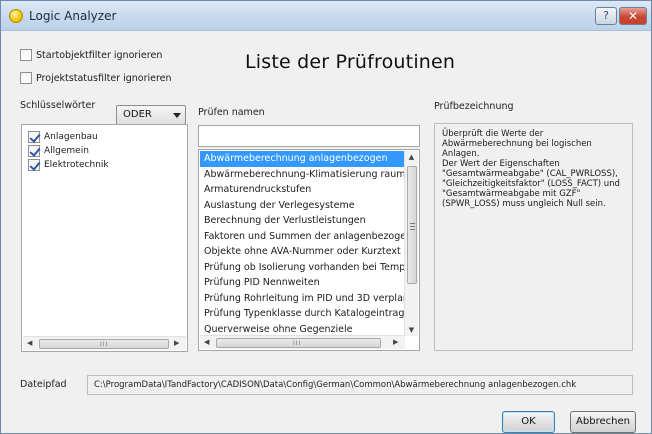  What do you see at coordinates (302, 221) in the screenshot?
I see `routine-item: Berechnung der Verlustleistungen` at bounding box center [302, 221].